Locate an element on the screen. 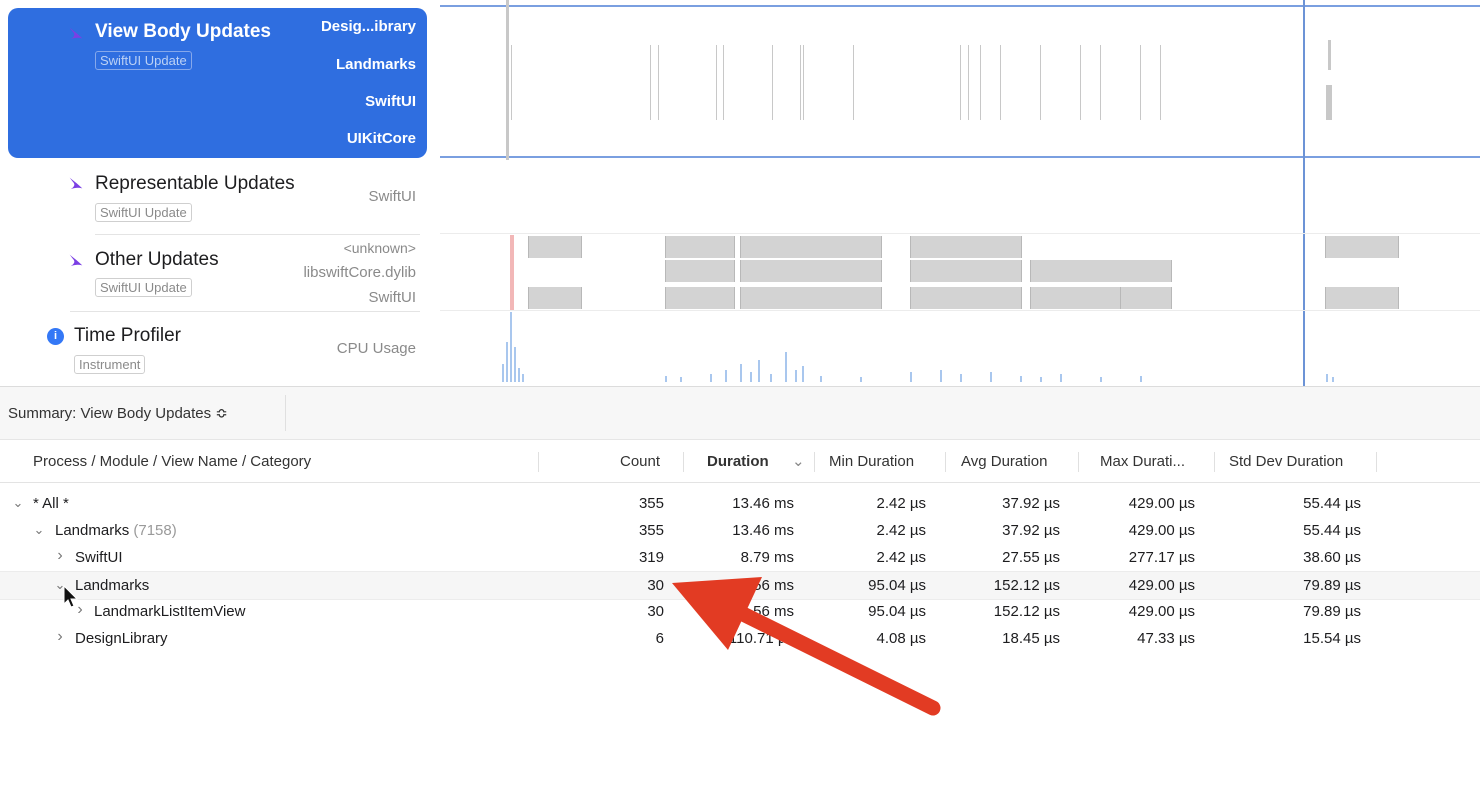  subtrack-label: libswiftCore.dylib is located at coordinates (359, 272).